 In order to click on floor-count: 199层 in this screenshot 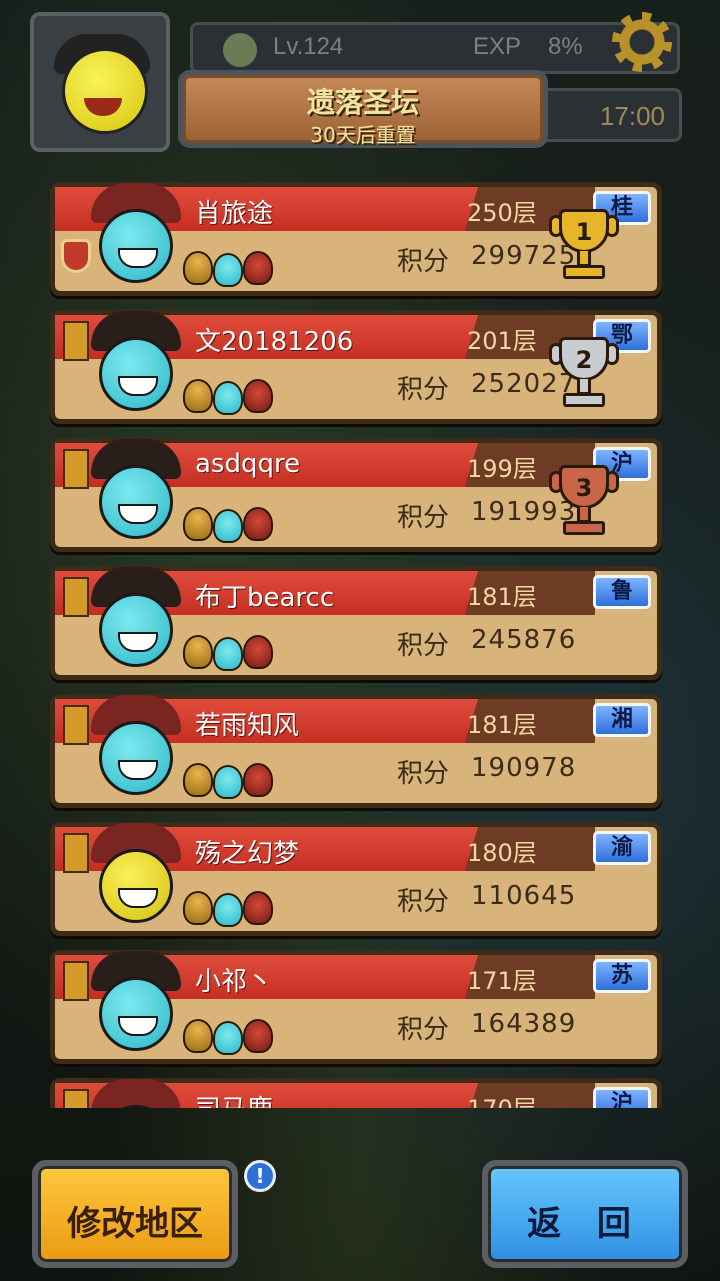, I will do `click(502, 469)`.